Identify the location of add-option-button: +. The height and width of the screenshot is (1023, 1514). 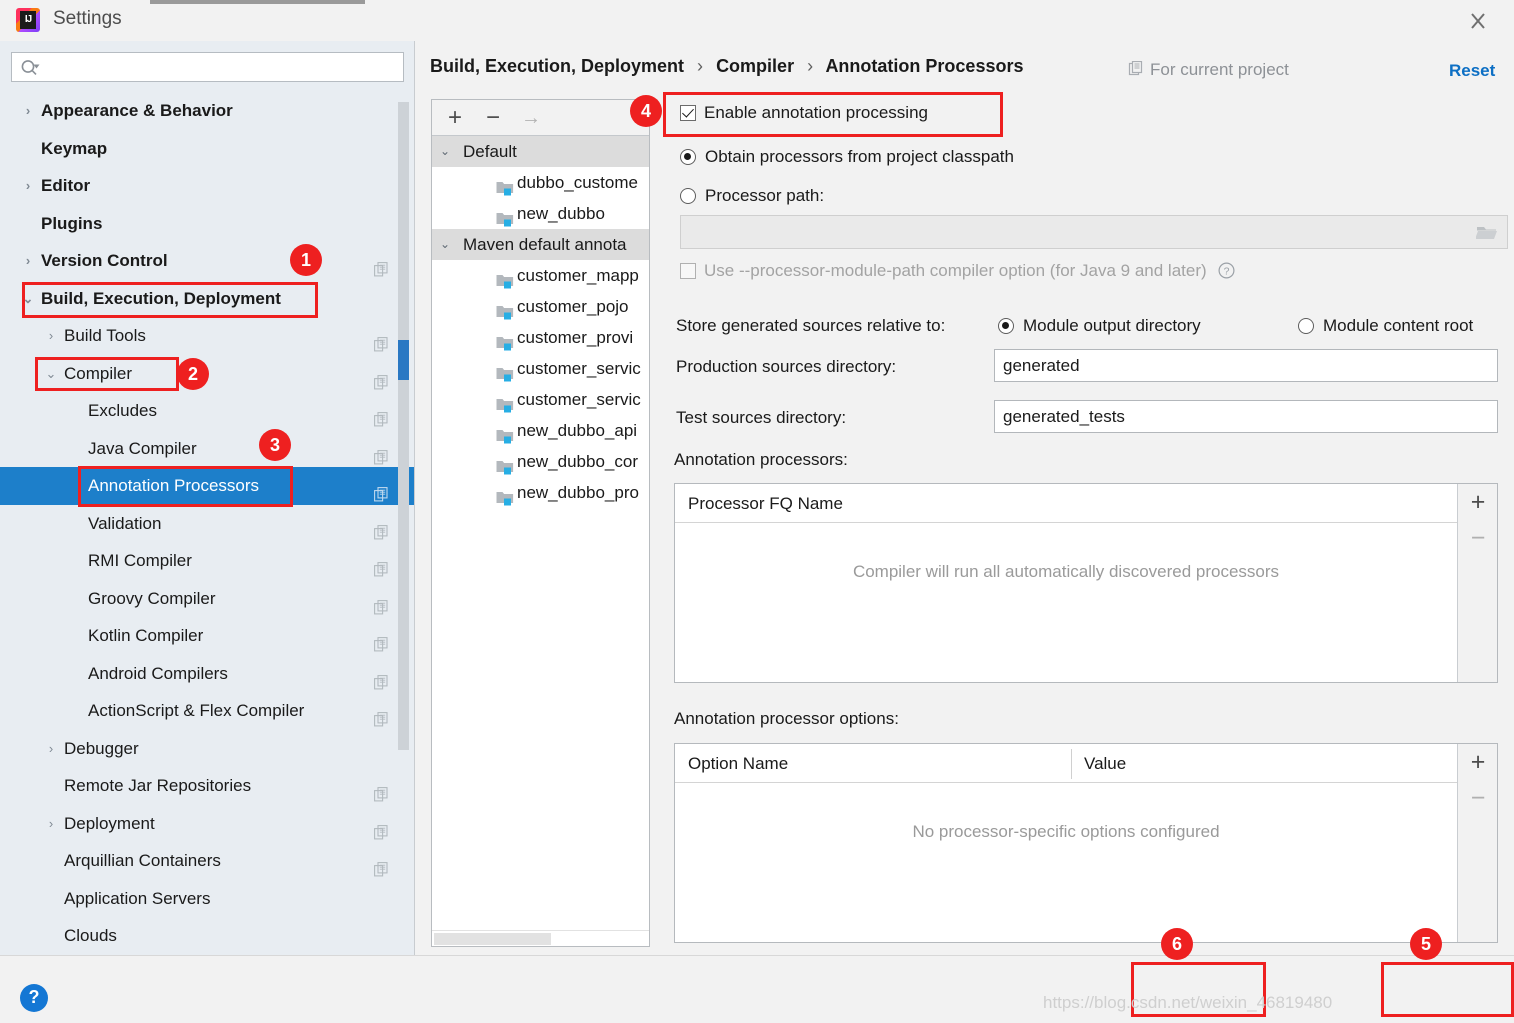
(1478, 762).